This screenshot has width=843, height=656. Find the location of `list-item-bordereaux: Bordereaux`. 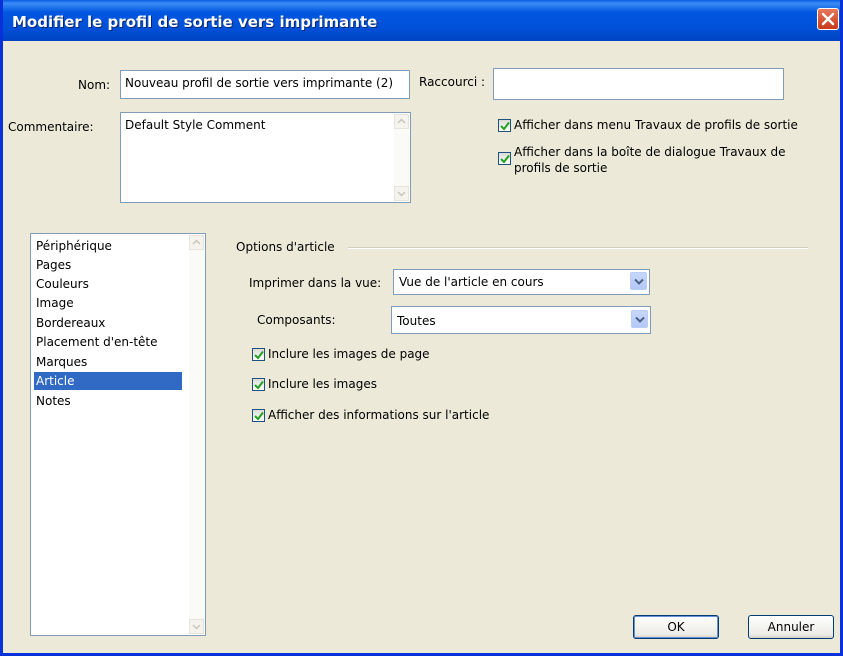

list-item-bordereaux: Bordereaux is located at coordinates (69, 323).